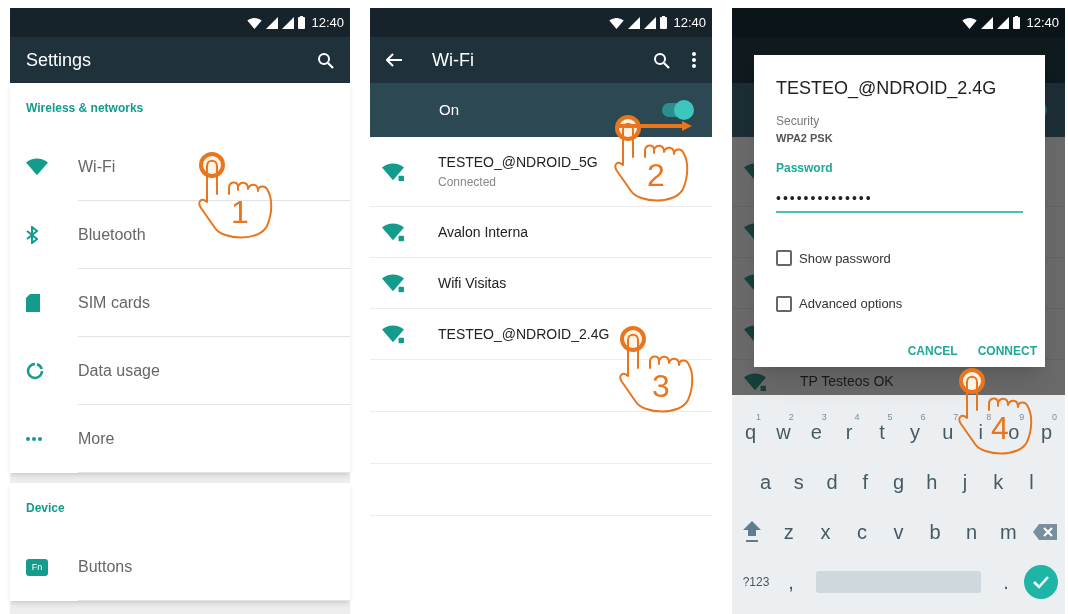 The image size is (1068, 614). What do you see at coordinates (1055, 417) in the screenshot?
I see `key-hint: 0` at bounding box center [1055, 417].